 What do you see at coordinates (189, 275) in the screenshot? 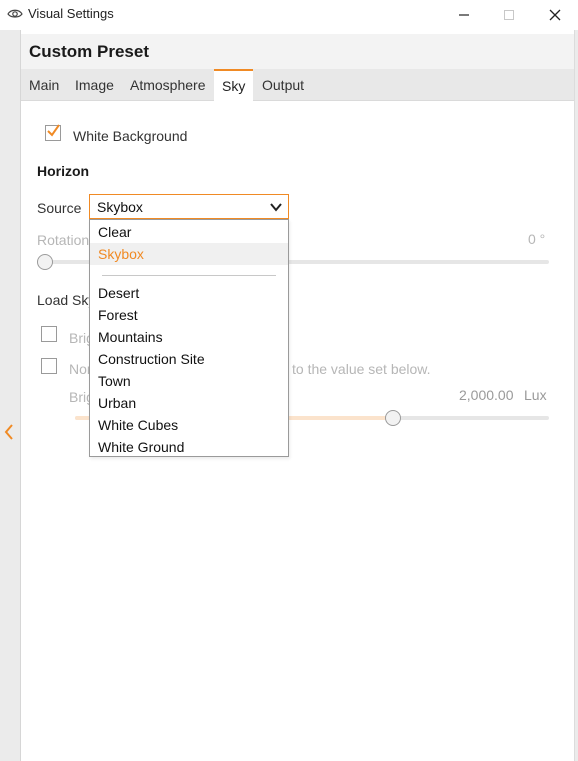
I see `dropdown-separator` at bounding box center [189, 275].